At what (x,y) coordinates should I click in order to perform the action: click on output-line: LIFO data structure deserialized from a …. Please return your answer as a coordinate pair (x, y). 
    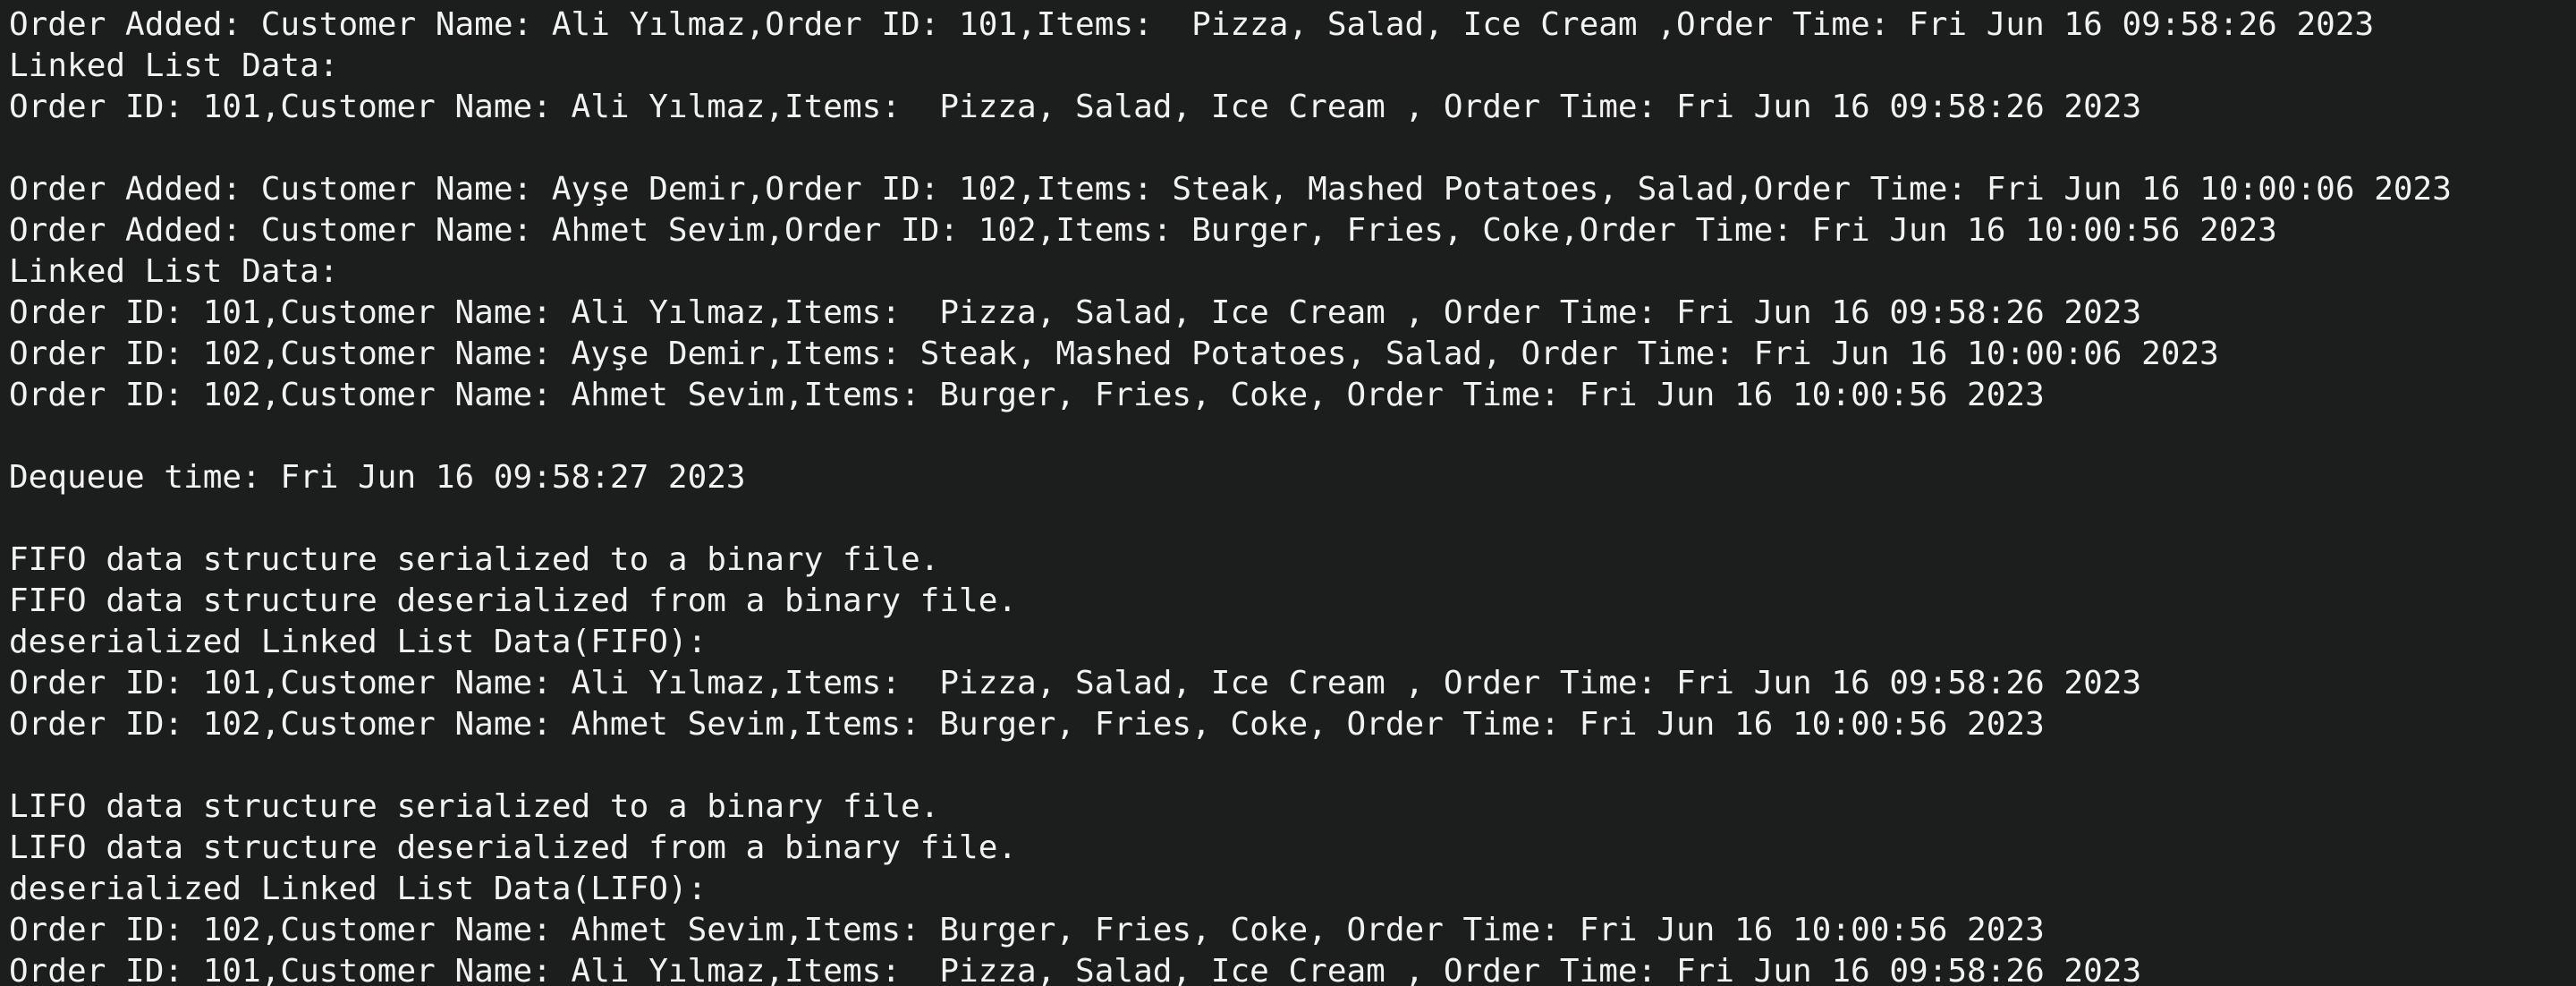
    Looking at the image, I should click on (513, 847).